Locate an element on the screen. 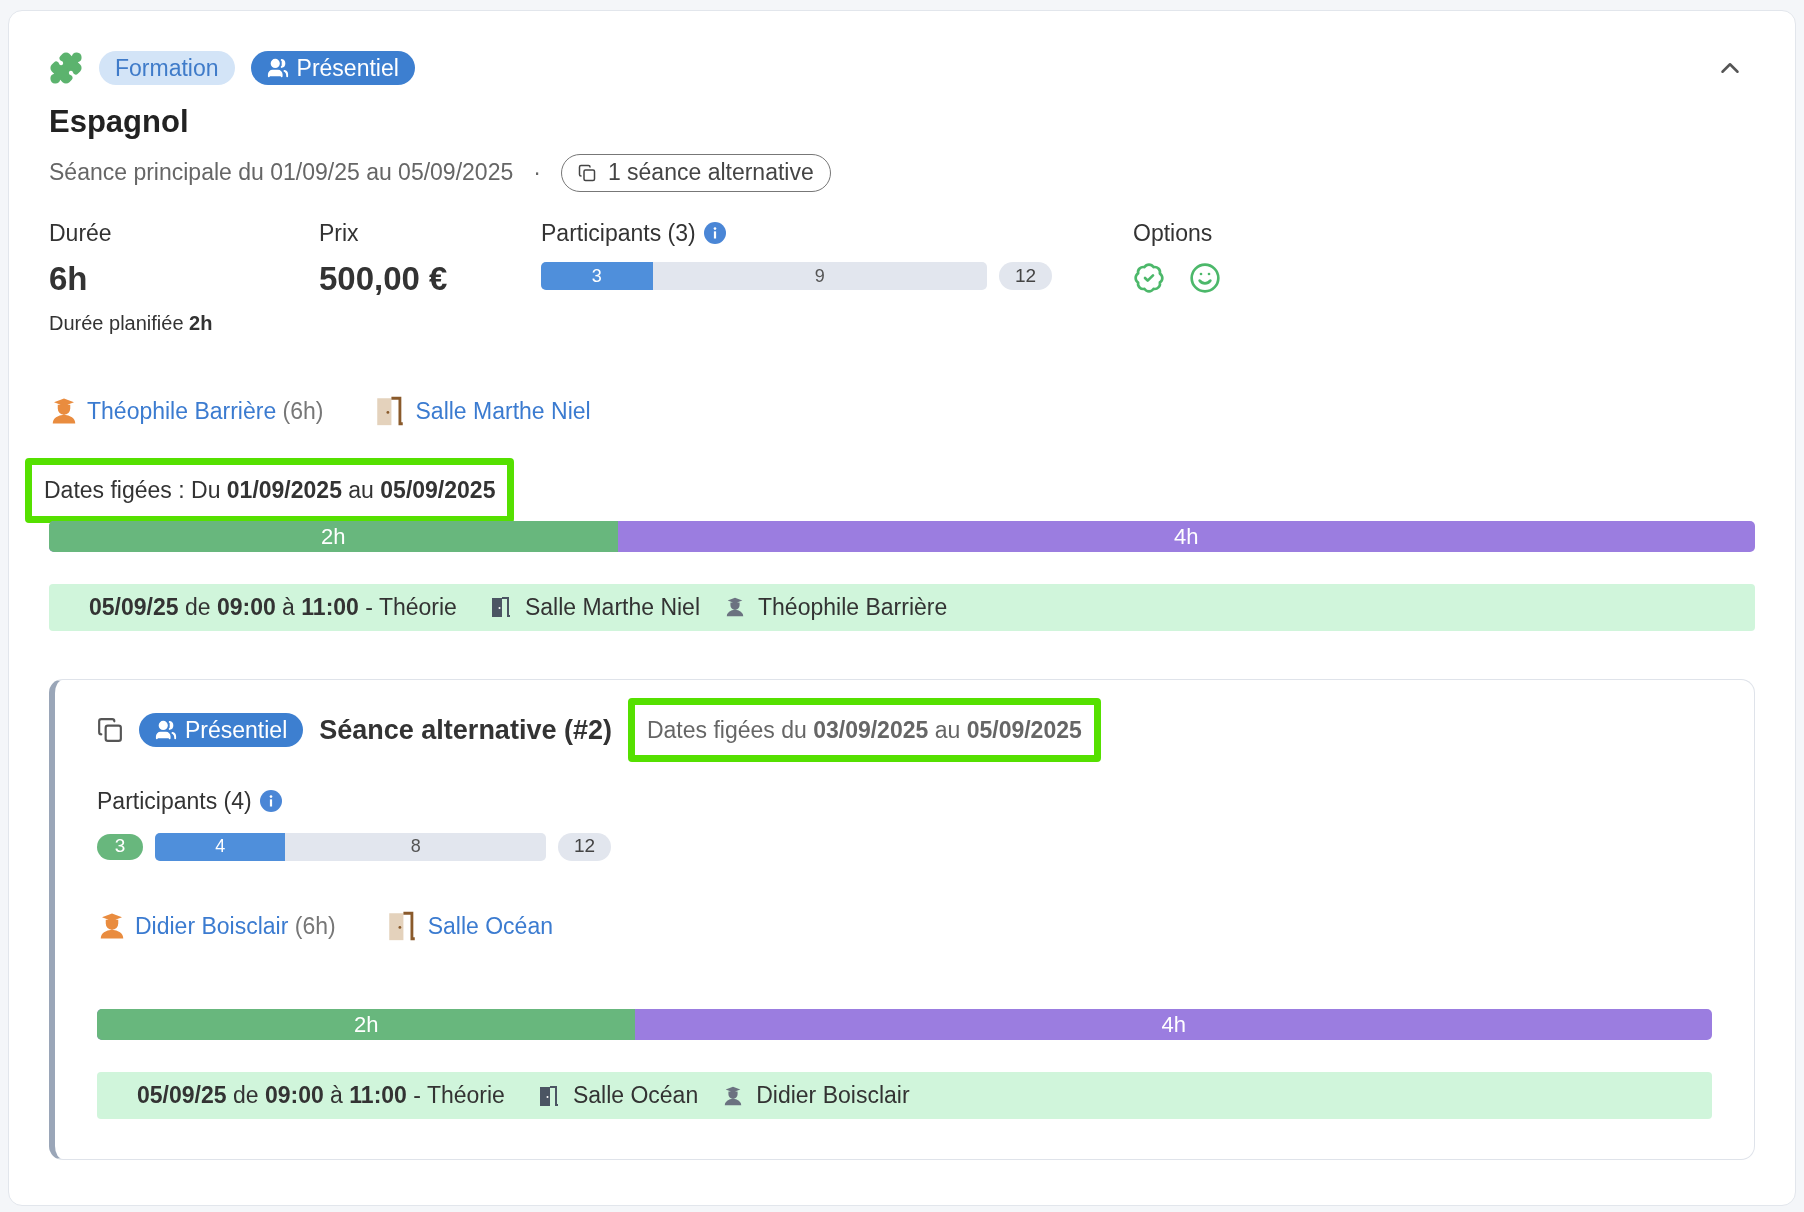  room-link: Salle Océan is located at coordinates (490, 925).